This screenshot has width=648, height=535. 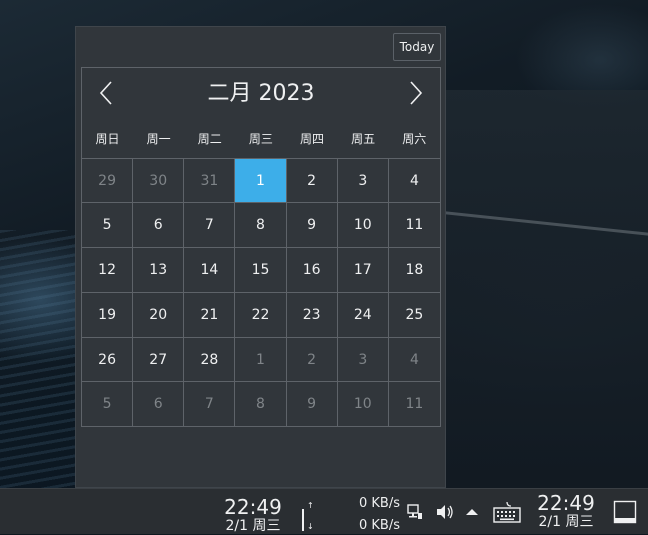 I want to click on today-button: Today, so click(x=417, y=47).